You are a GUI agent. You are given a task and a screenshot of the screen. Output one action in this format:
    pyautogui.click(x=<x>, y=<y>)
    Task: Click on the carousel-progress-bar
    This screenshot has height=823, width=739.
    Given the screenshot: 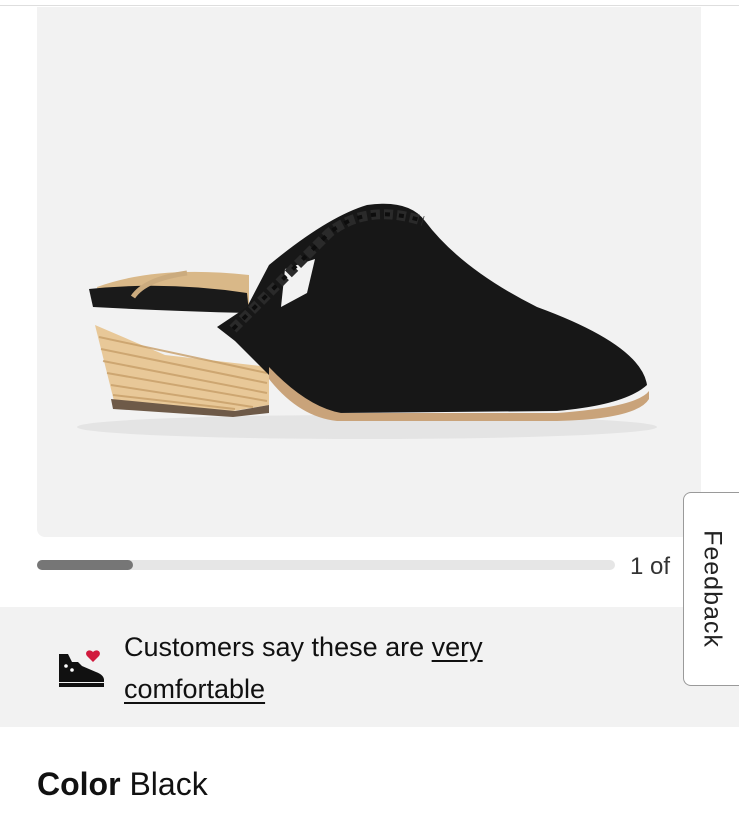 What is the action you would take?
    pyautogui.click(x=326, y=565)
    